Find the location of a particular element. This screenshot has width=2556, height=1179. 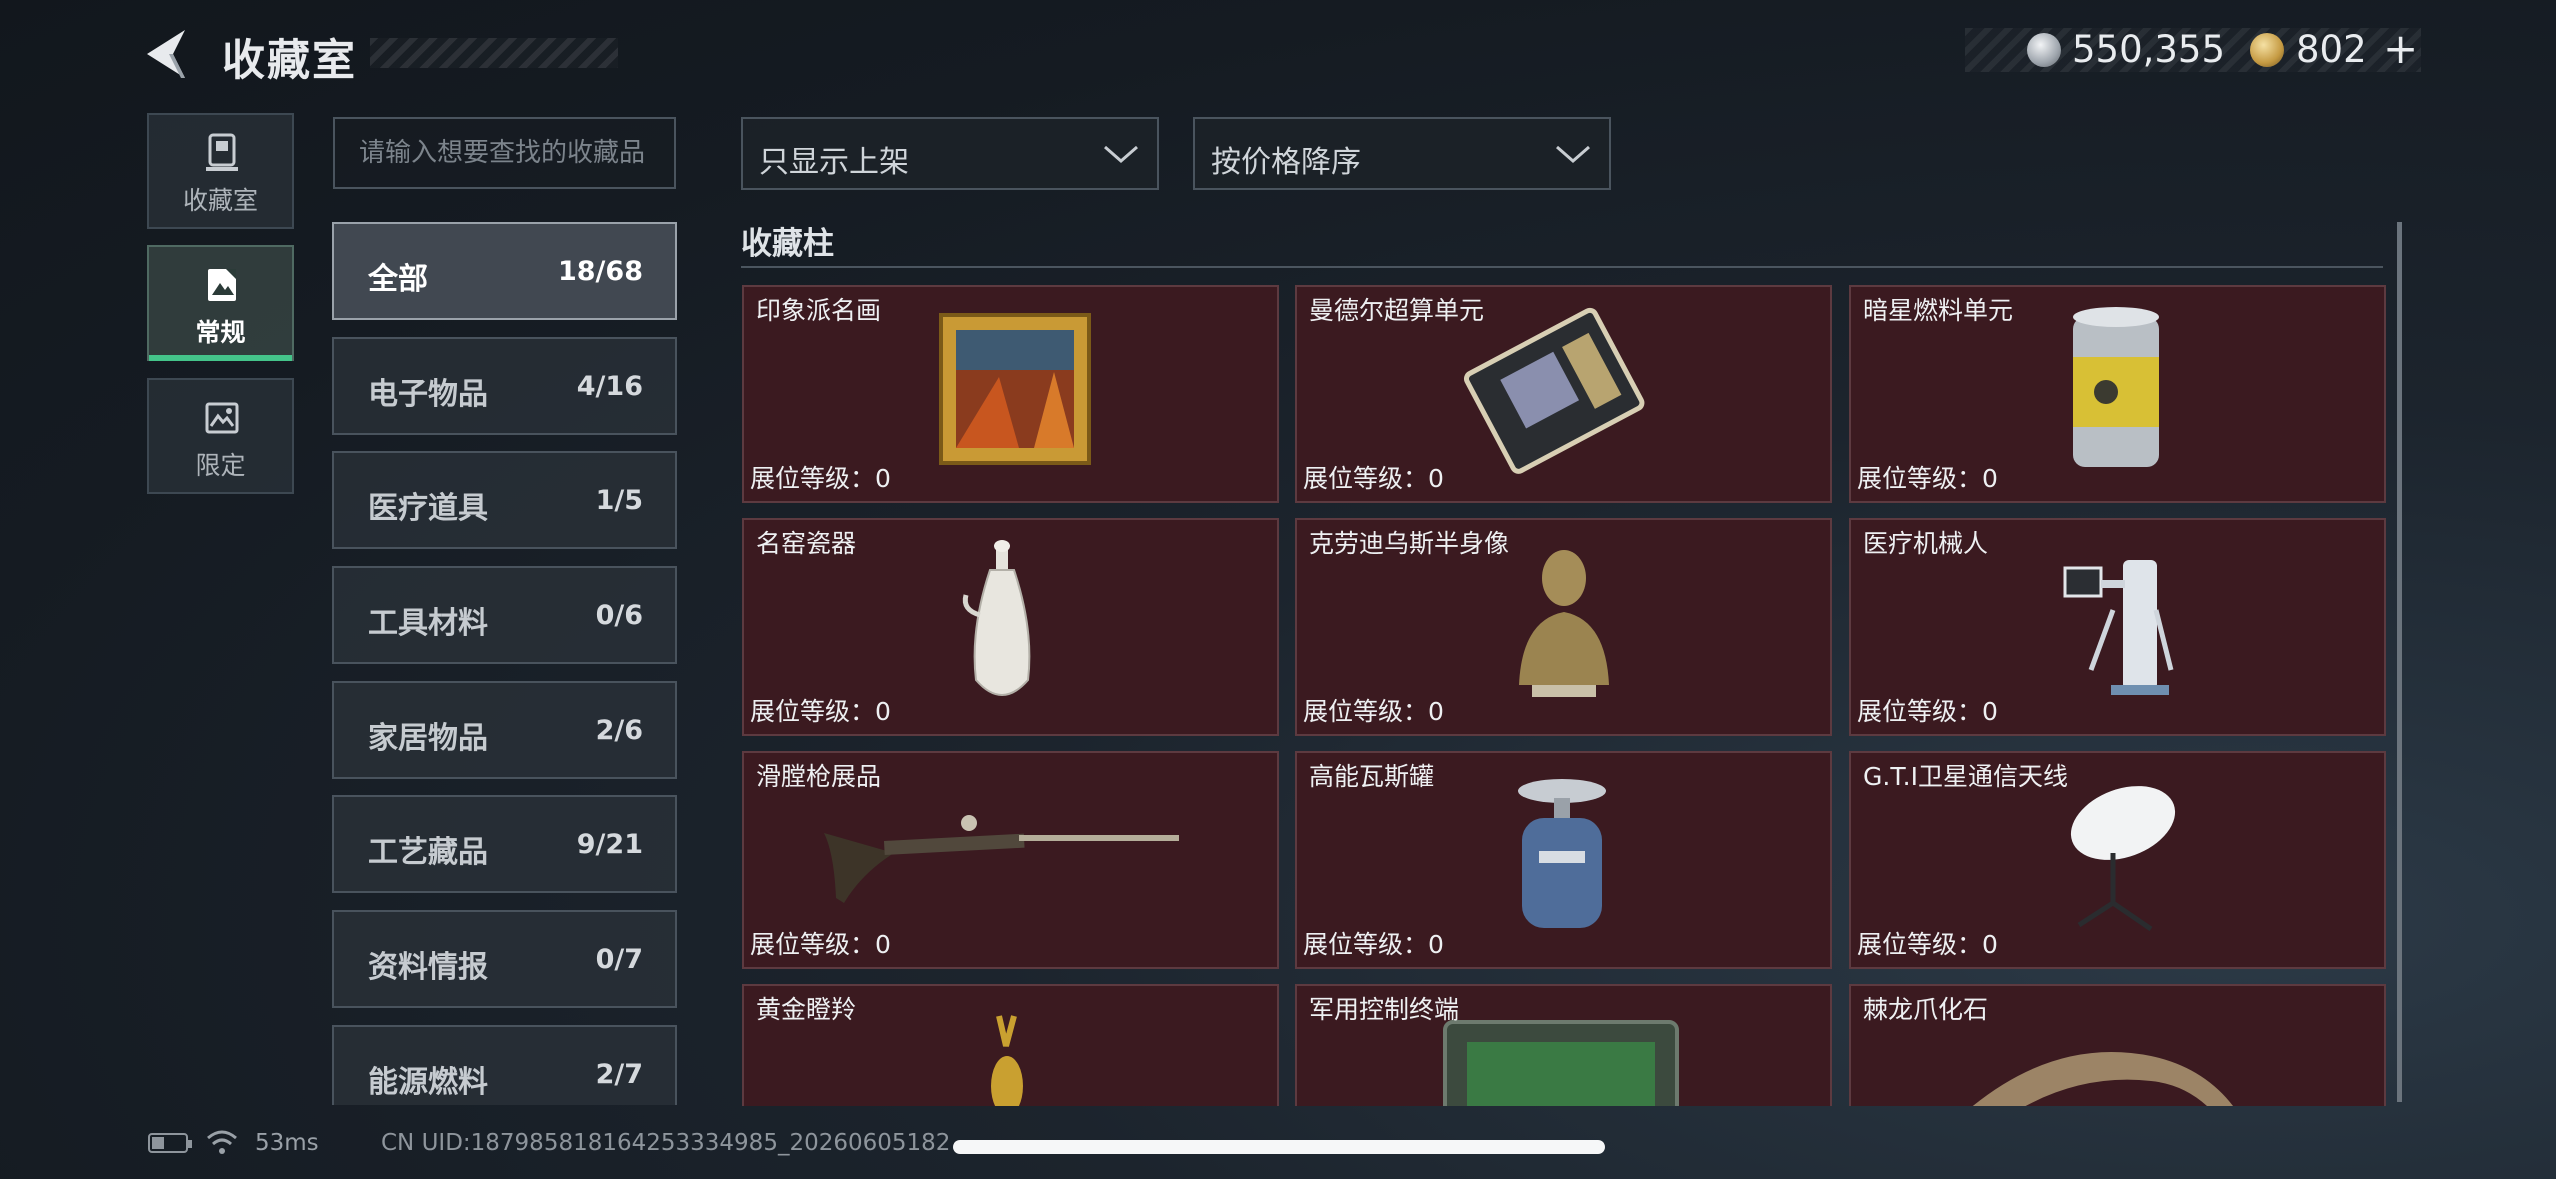

category-medical: 医疗道具 1/5 is located at coordinates (504, 500).